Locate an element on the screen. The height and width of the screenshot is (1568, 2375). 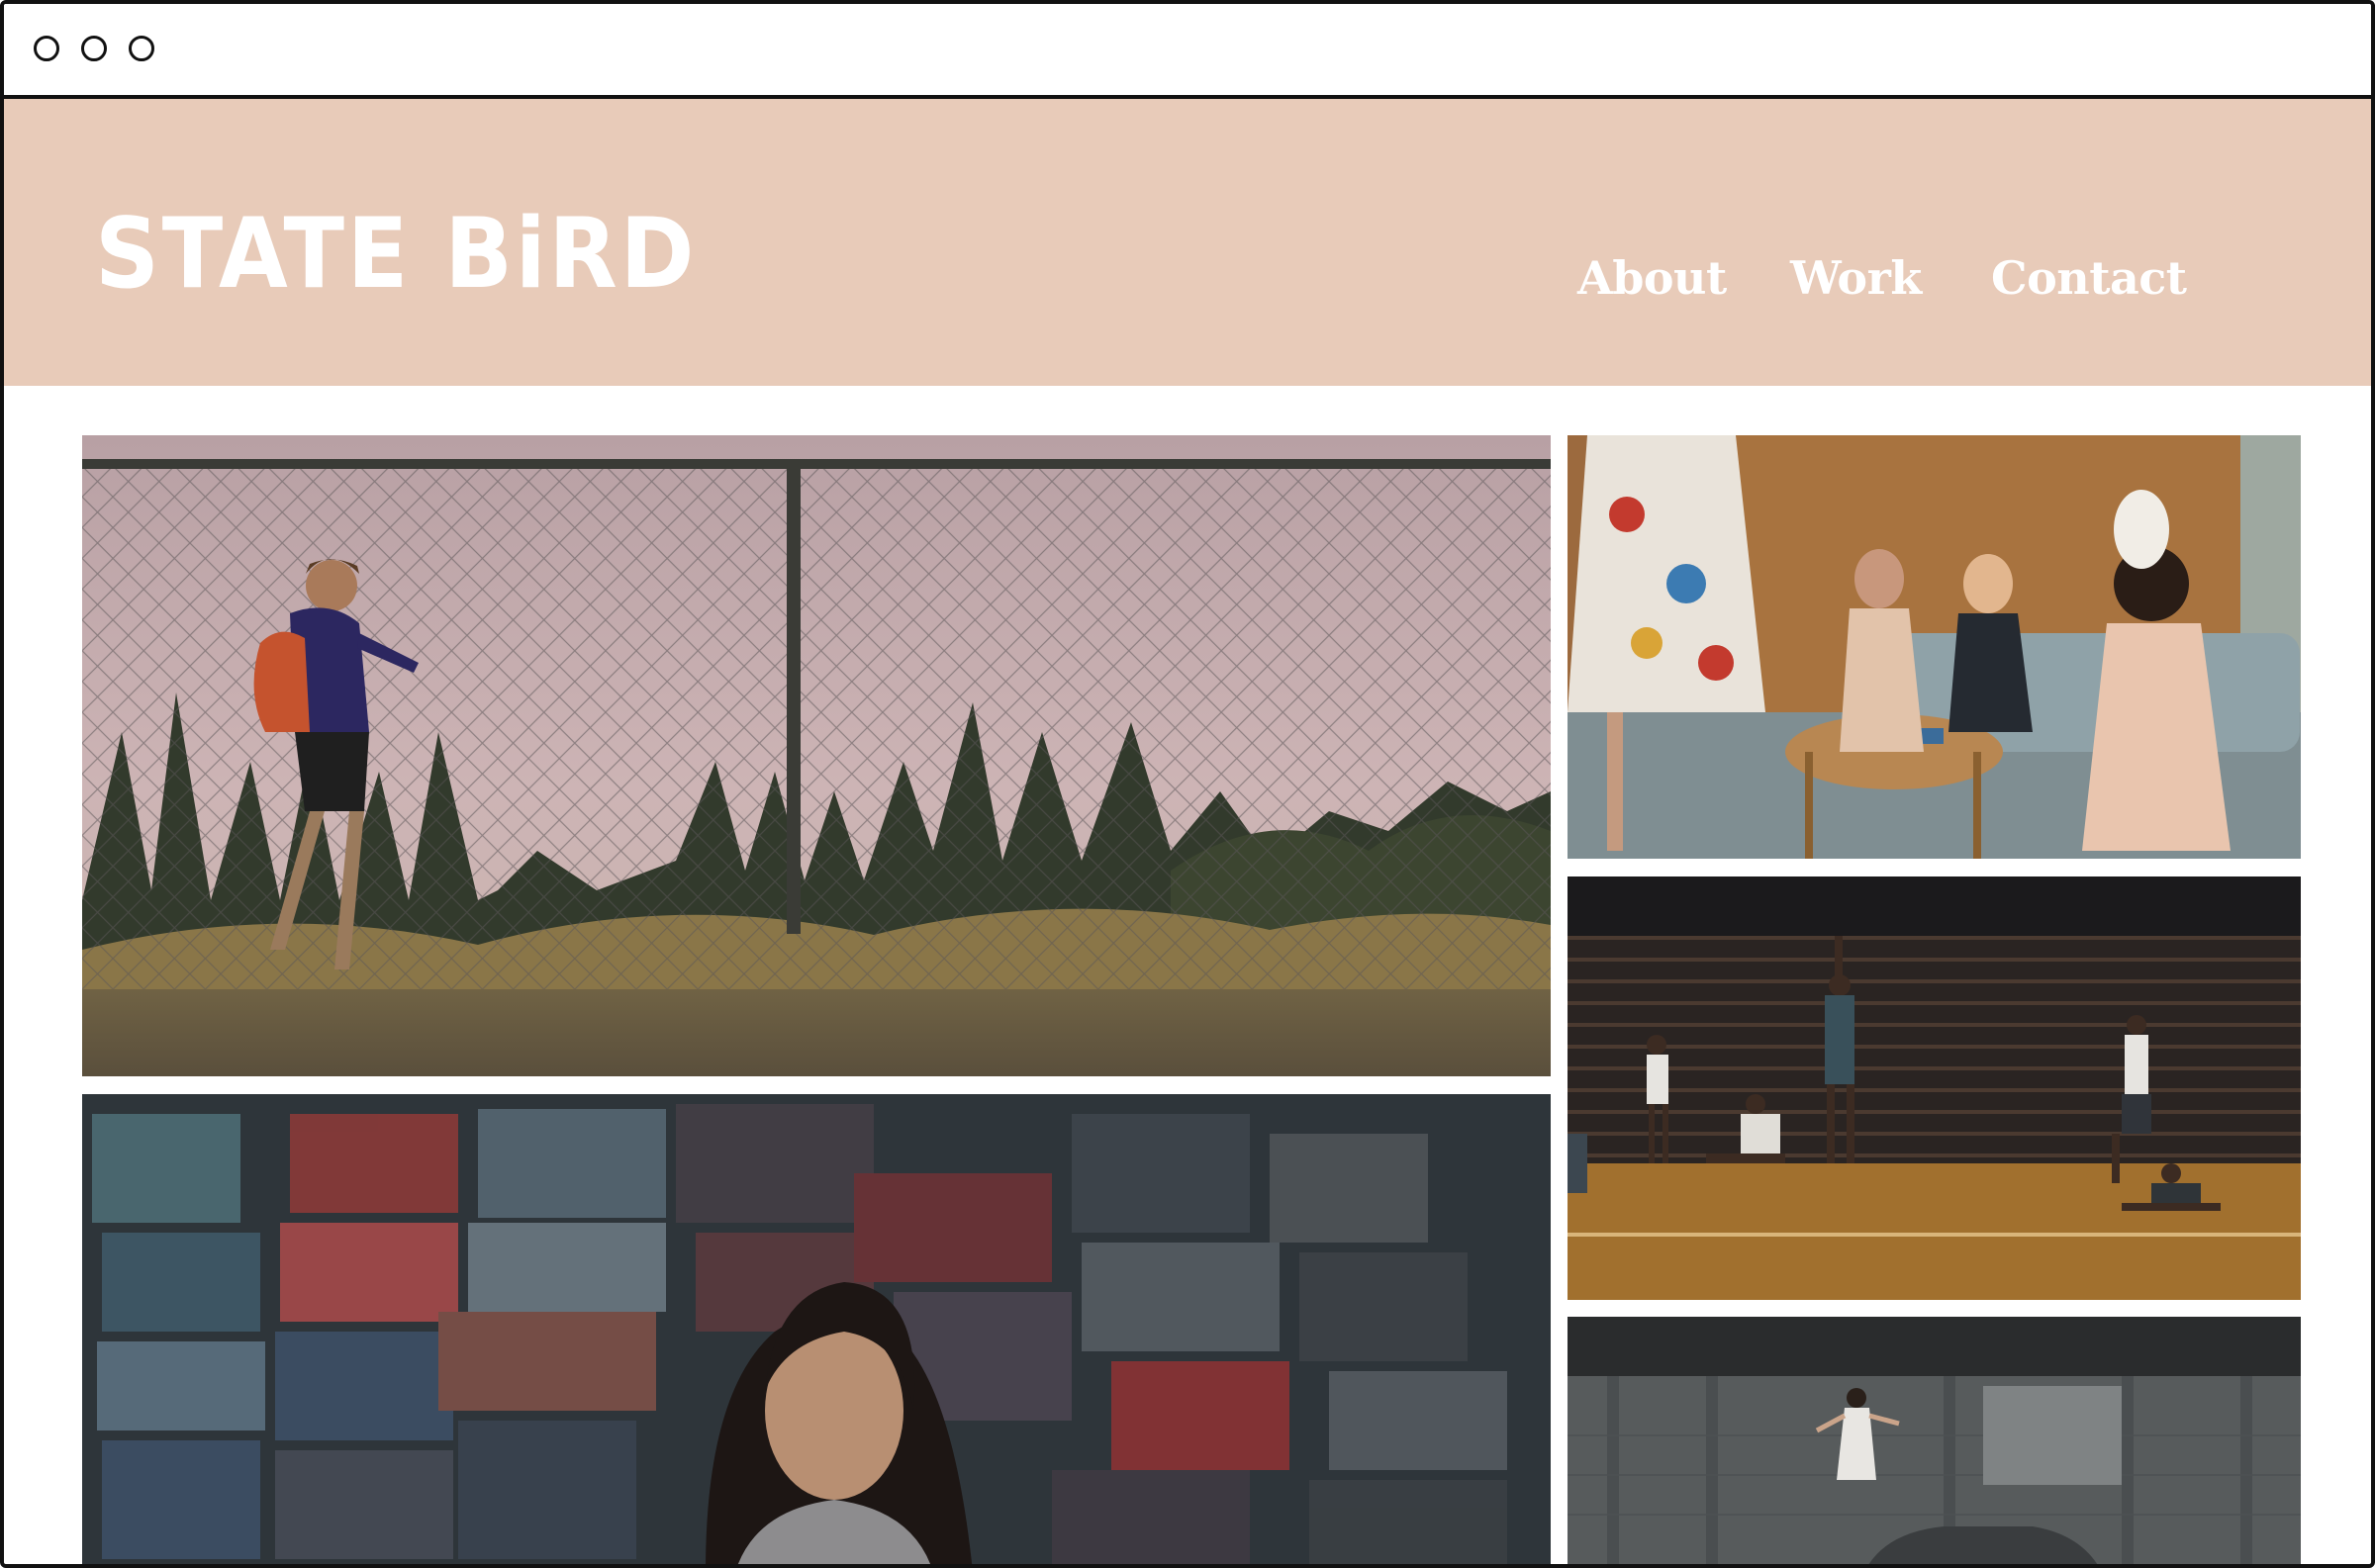
nav-link-about: About is located at coordinates (1652, 278).